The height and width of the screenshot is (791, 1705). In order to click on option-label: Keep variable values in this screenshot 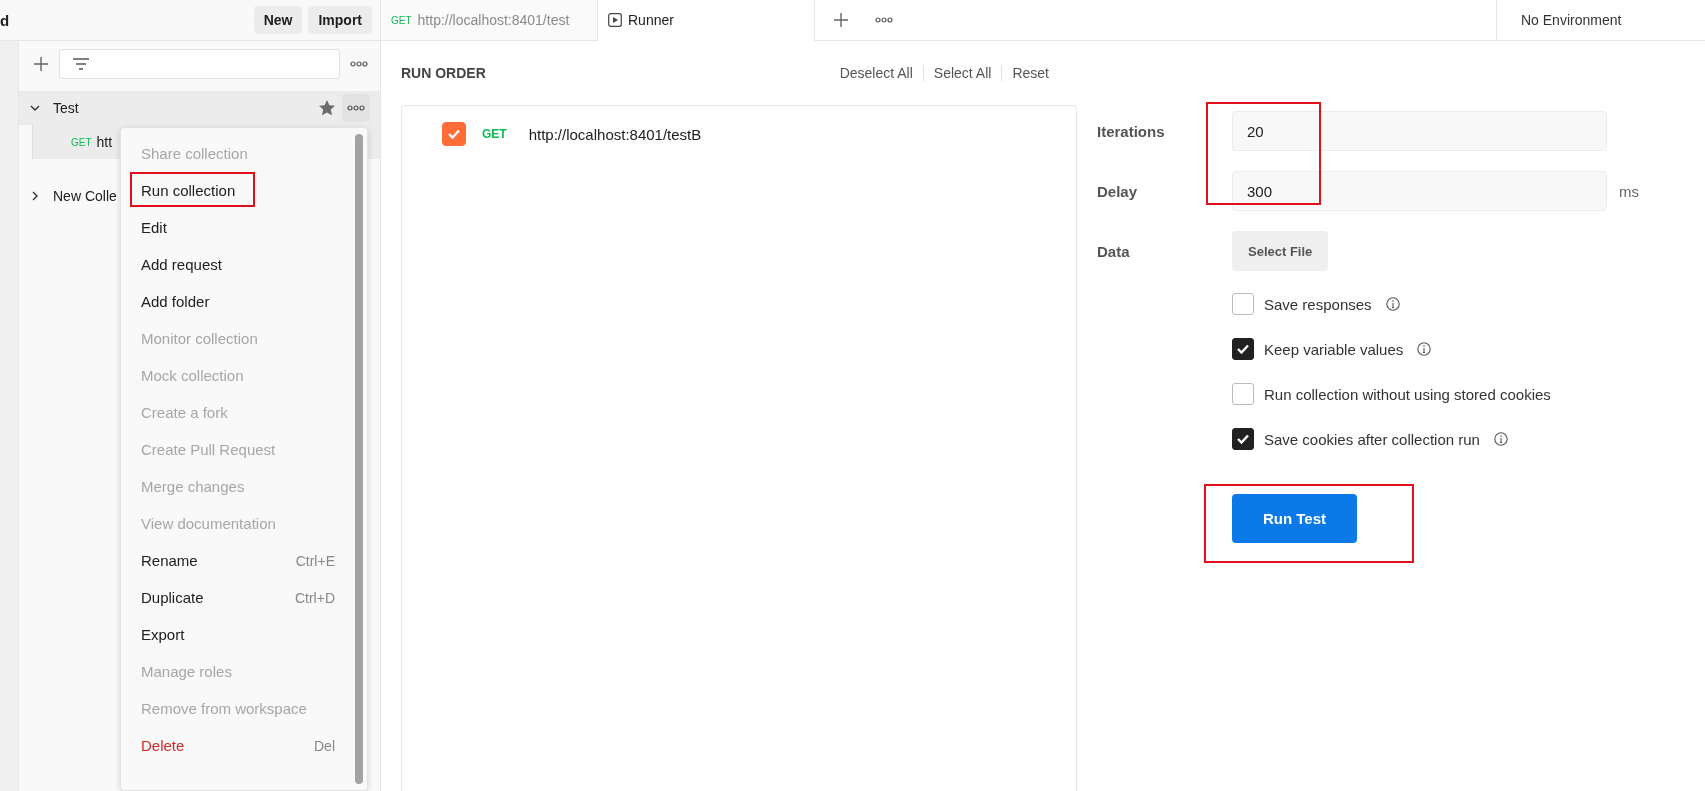, I will do `click(1334, 349)`.